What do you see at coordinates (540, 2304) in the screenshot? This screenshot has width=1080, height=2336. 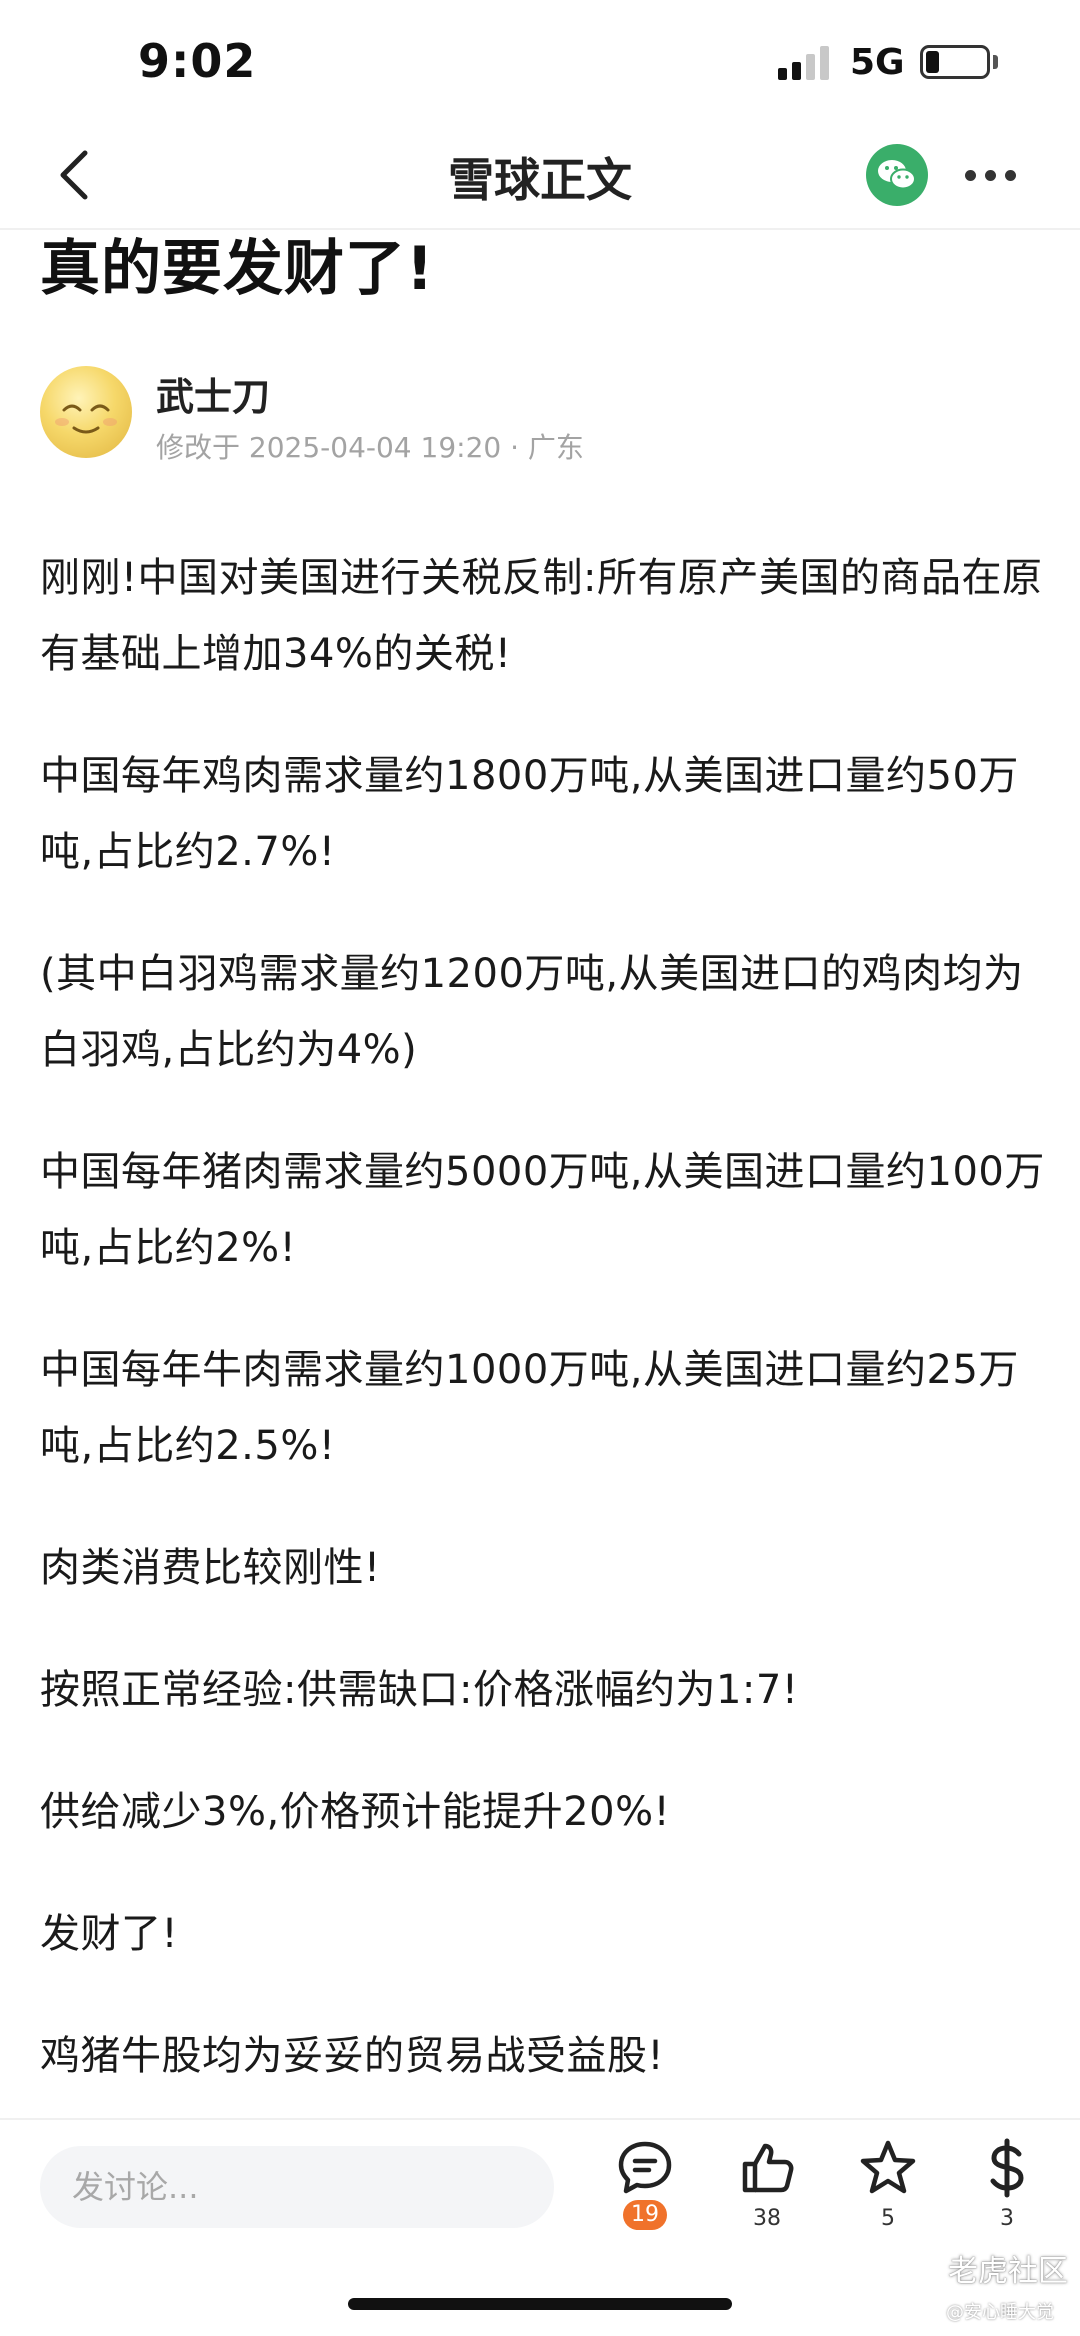 I see `home-indicator` at bounding box center [540, 2304].